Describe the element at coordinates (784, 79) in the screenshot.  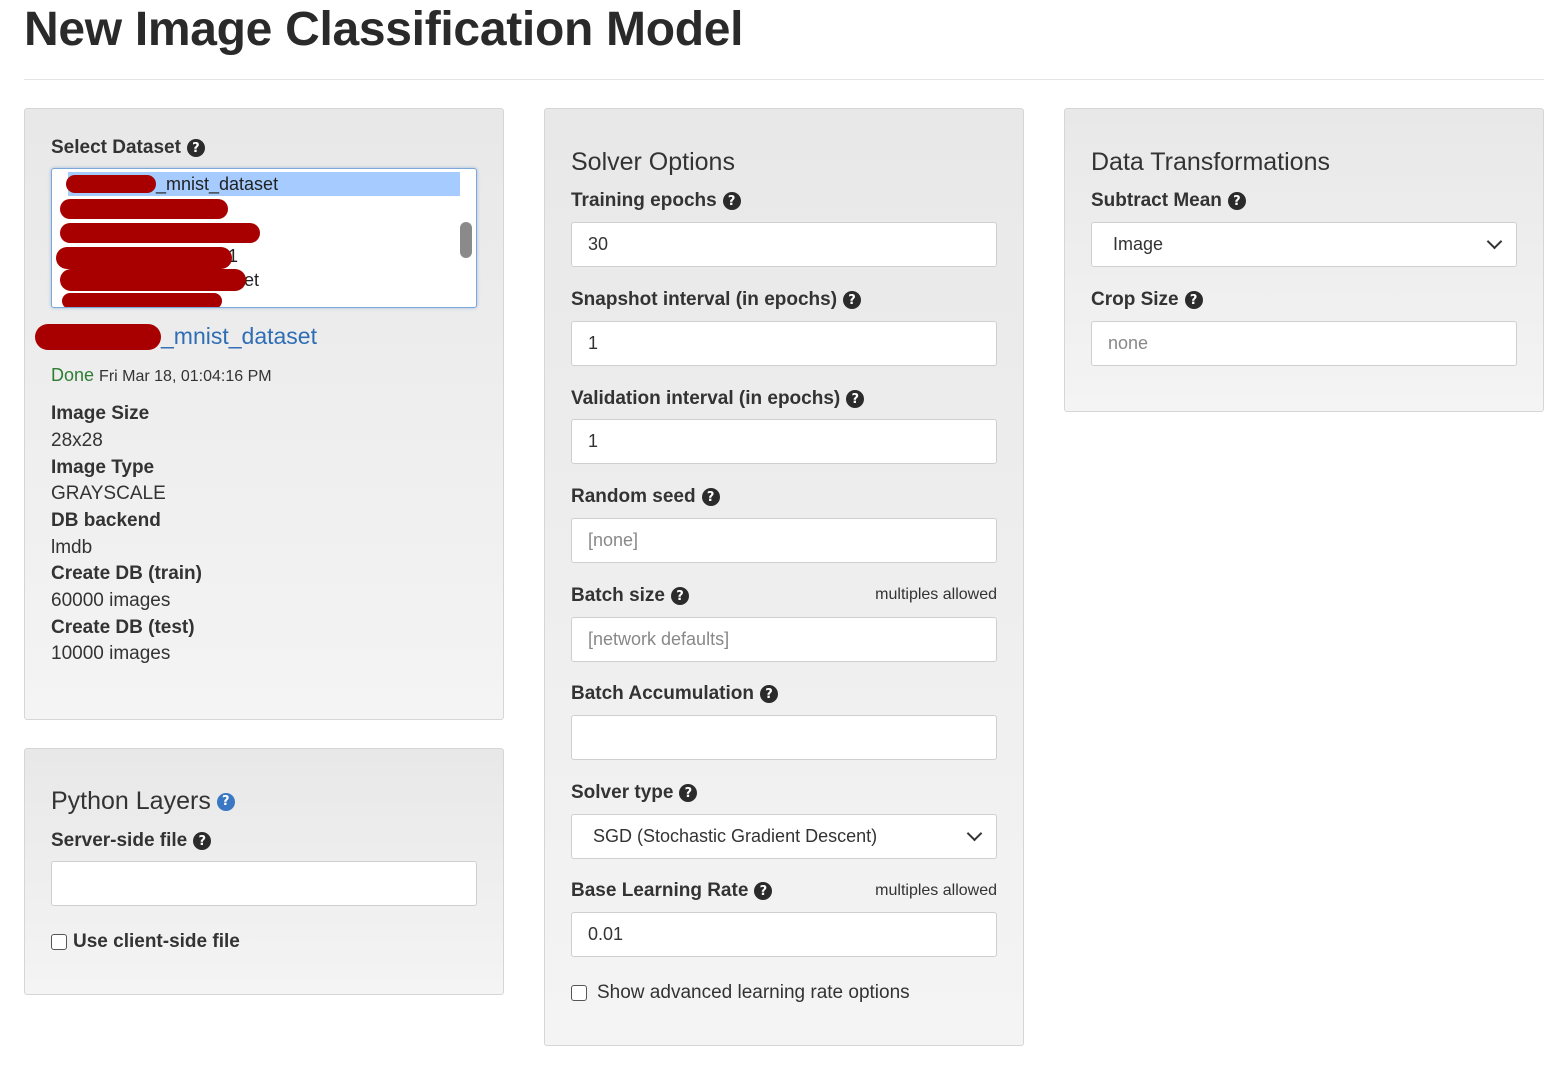
I see `title-divider` at that location.